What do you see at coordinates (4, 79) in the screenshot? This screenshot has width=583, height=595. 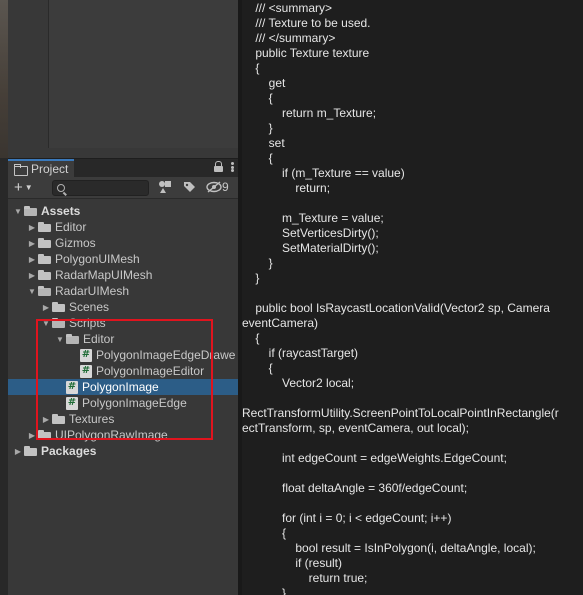 I see `scene-view-edge` at bounding box center [4, 79].